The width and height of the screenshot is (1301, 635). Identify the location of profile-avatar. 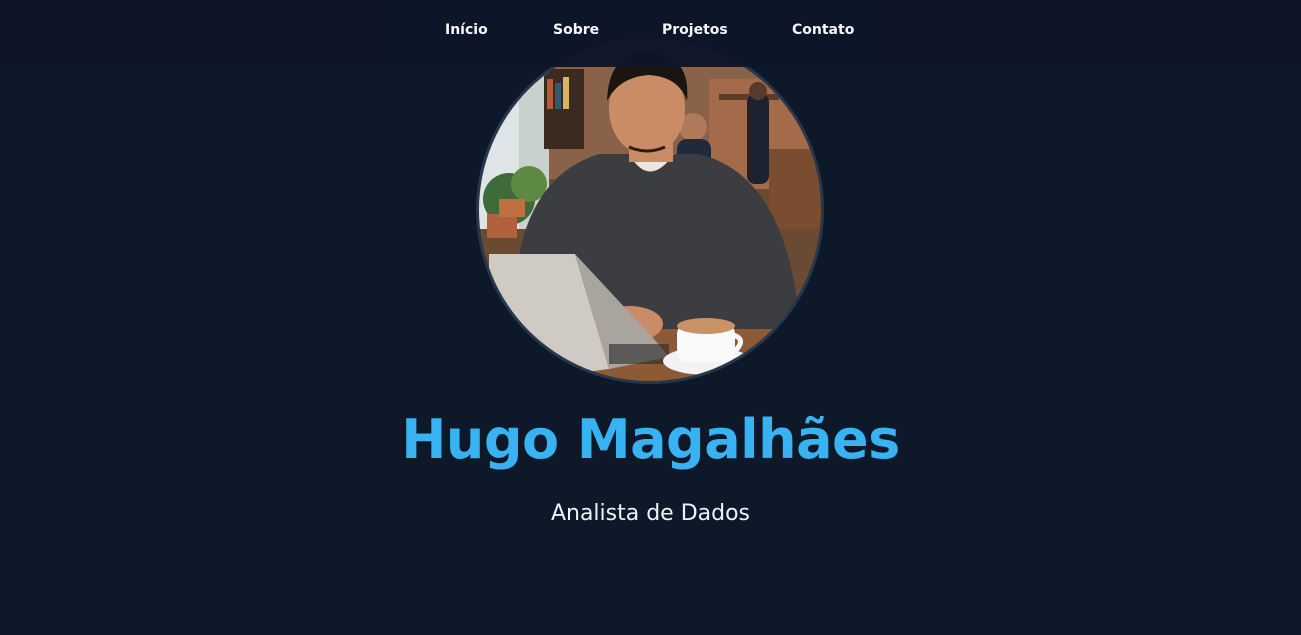
(650, 210).